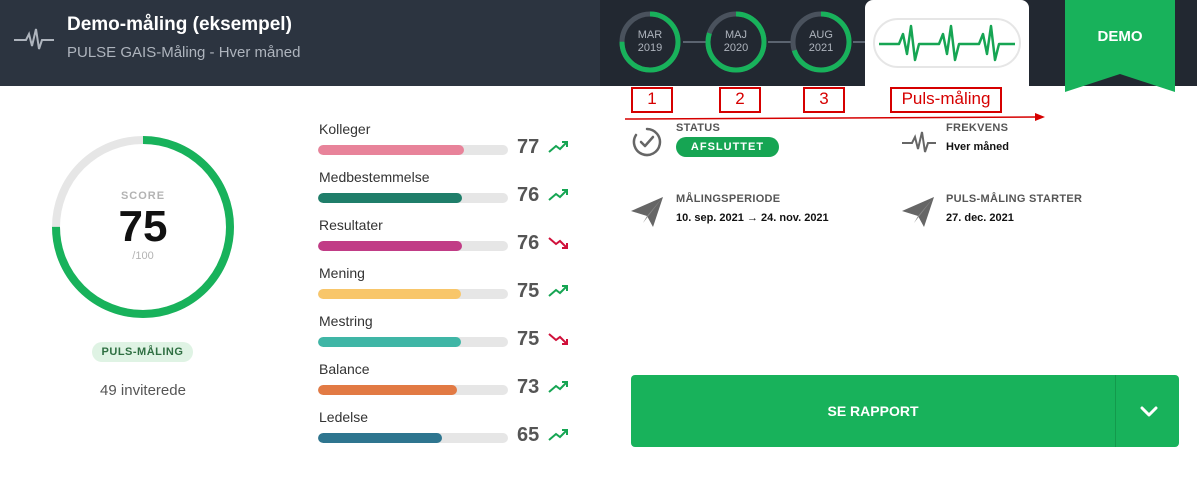 The width and height of the screenshot is (1197, 482). Describe the element at coordinates (1149, 411) in the screenshot. I see `chevron-down-icon` at that location.